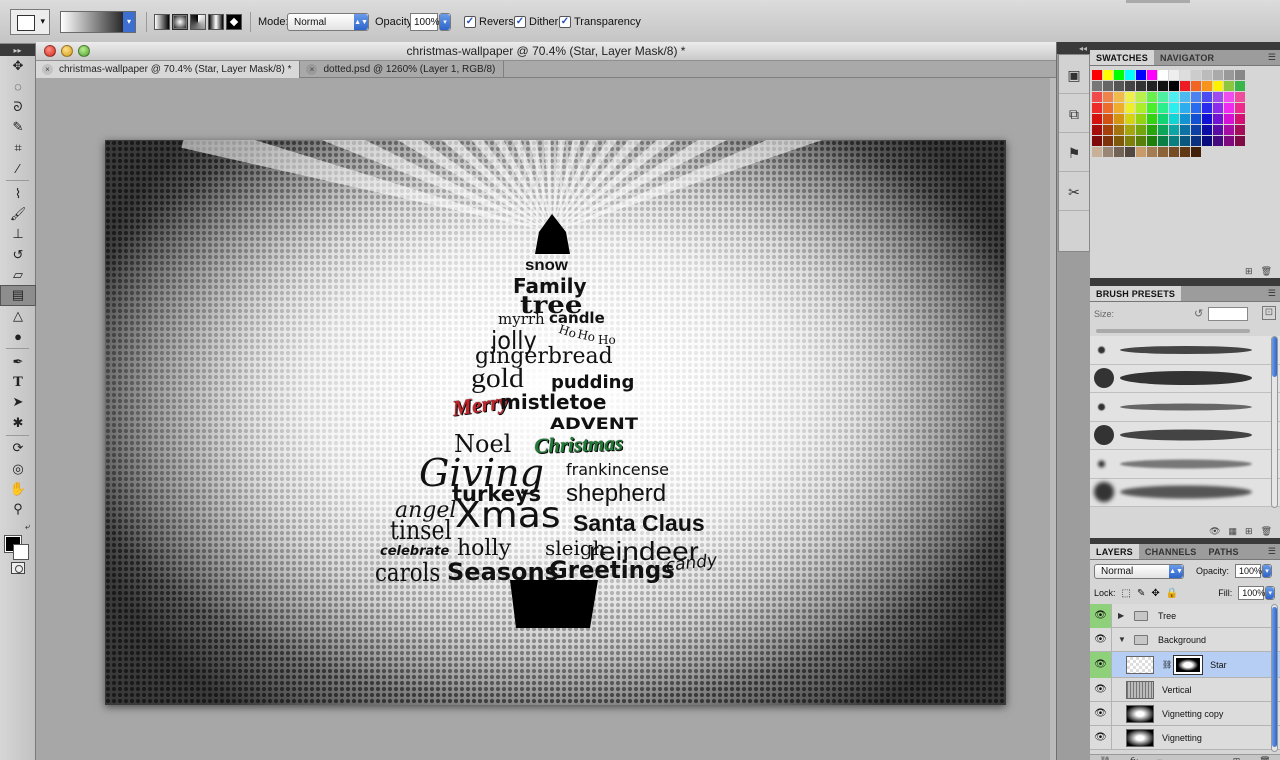 This screenshot has width=1280, height=760. I want to click on 3d-orbit-tool-icon: ◎, so click(18, 468).